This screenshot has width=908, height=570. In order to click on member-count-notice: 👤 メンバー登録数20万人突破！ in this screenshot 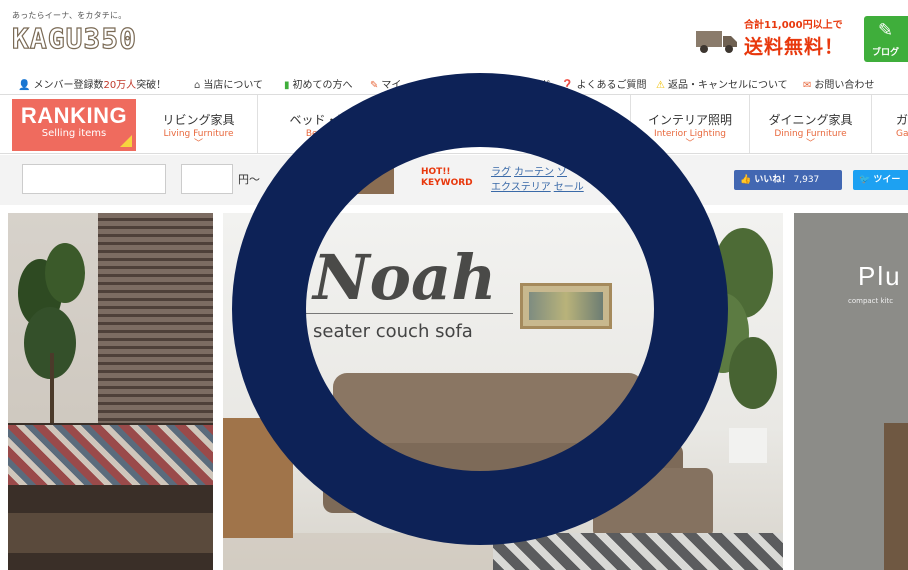, I will do `click(92, 83)`.